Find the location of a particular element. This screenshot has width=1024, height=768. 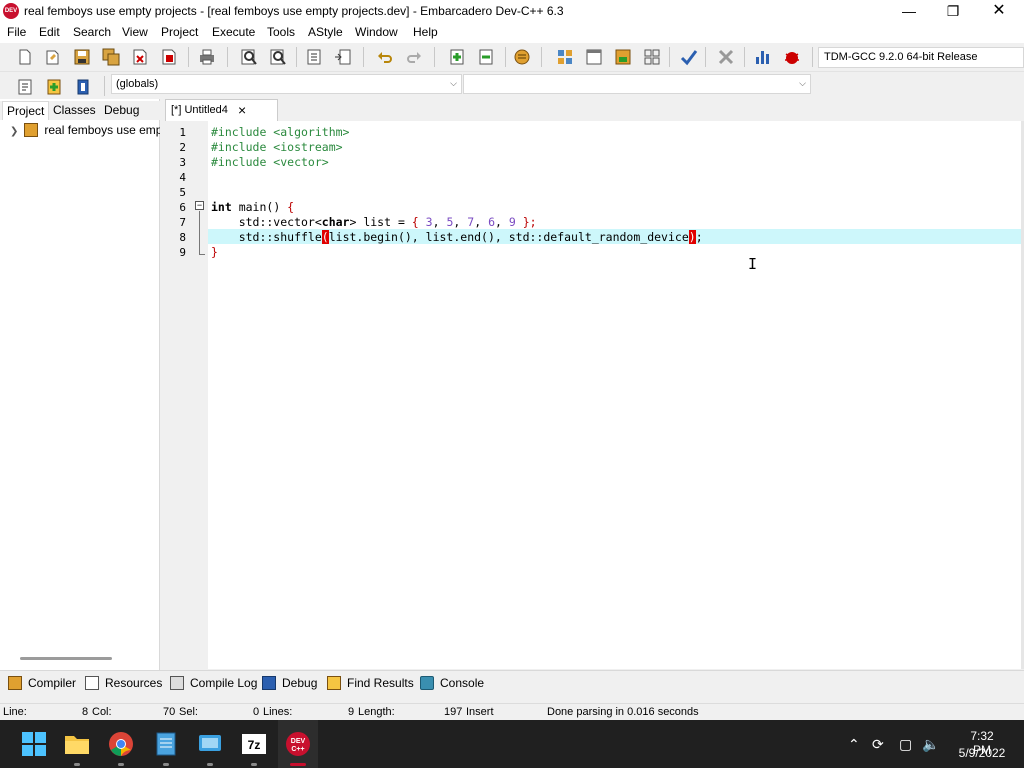

clock-date: 5/9/2022 is located at coordinates (982, 753).